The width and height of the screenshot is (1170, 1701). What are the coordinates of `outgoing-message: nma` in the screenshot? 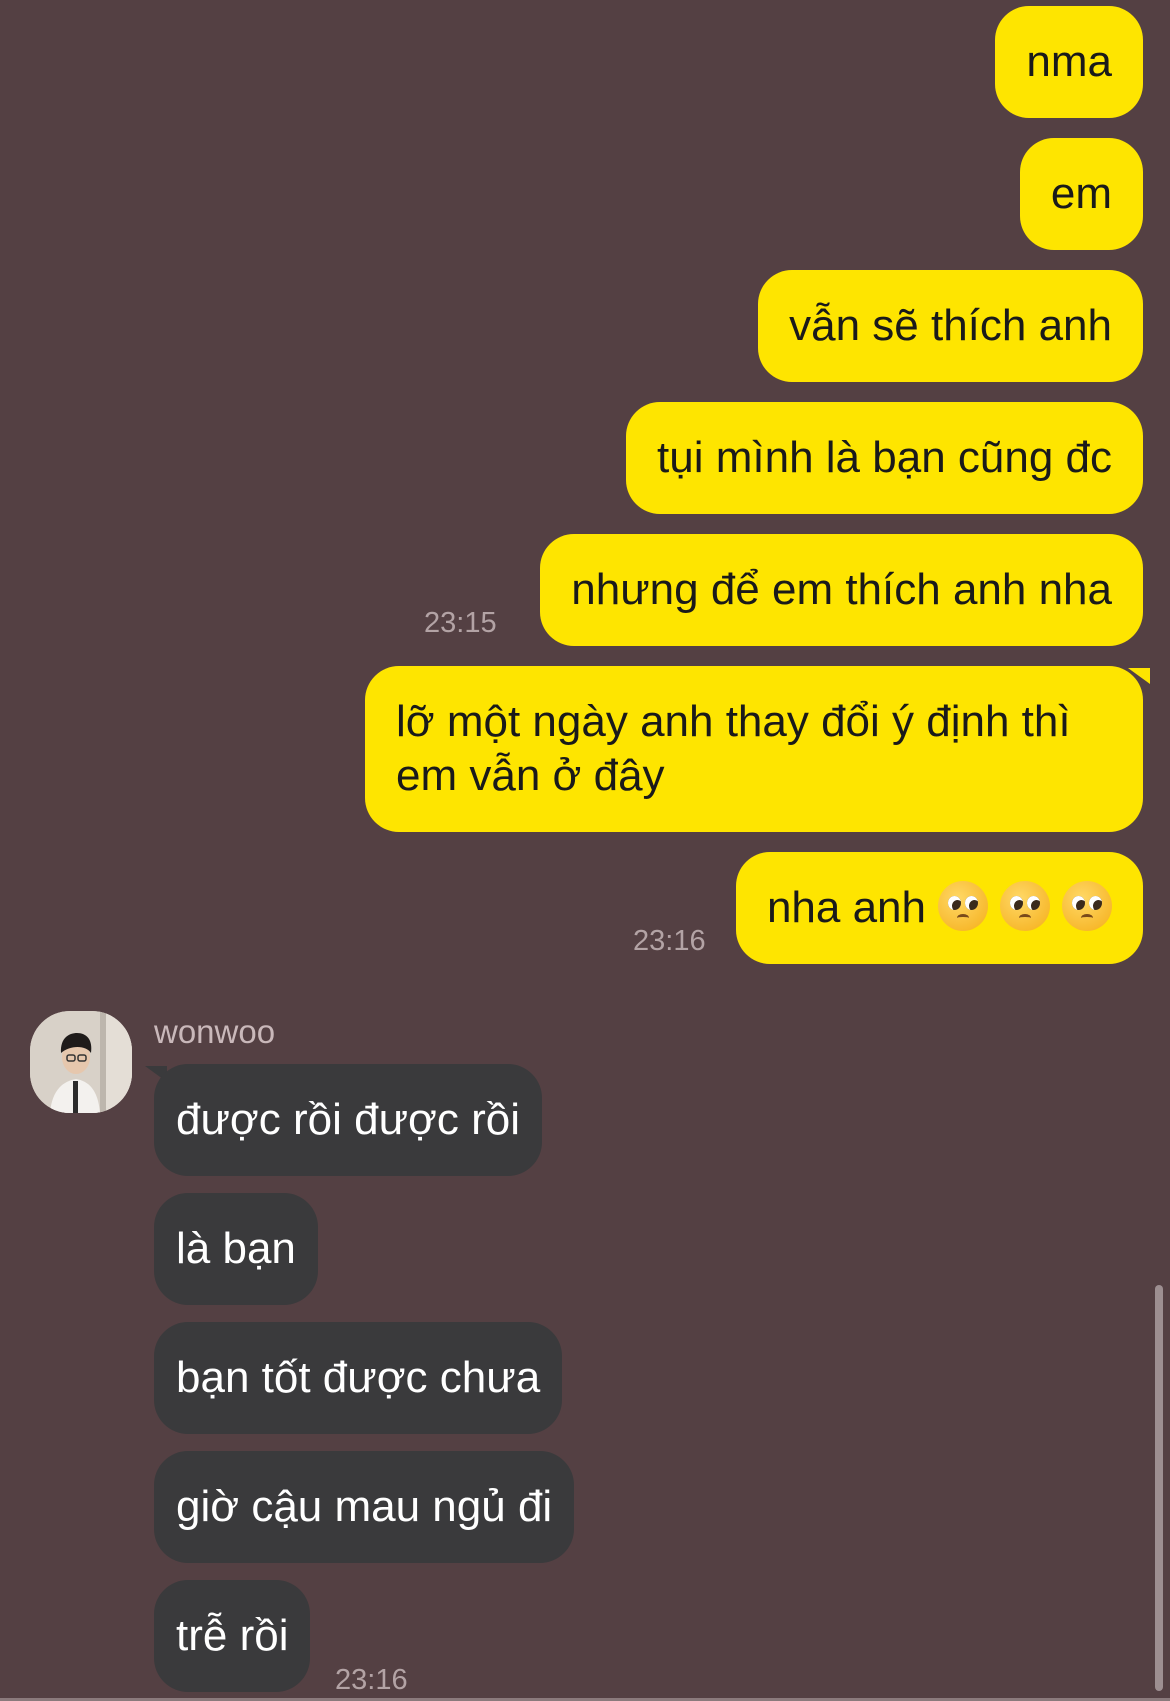 It's located at (1069, 62).